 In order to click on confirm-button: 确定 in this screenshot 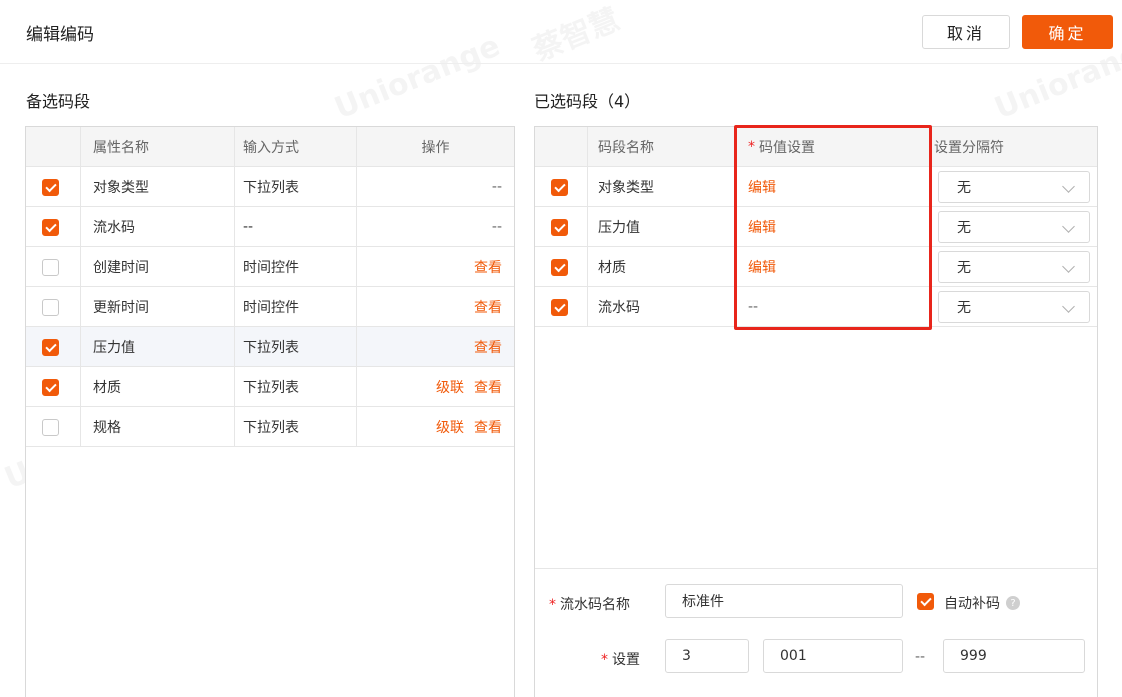, I will do `click(1067, 32)`.